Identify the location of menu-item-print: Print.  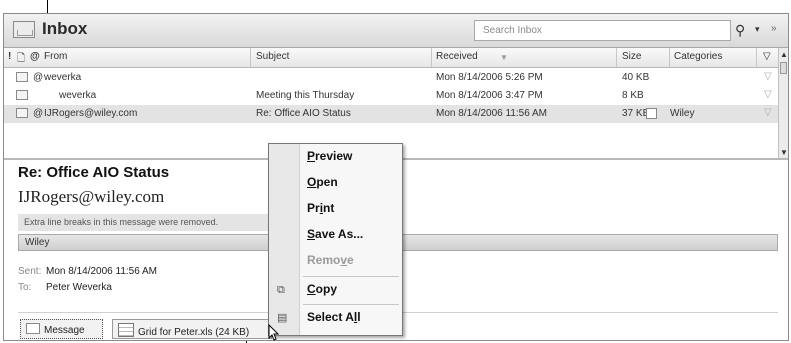
(320, 208).